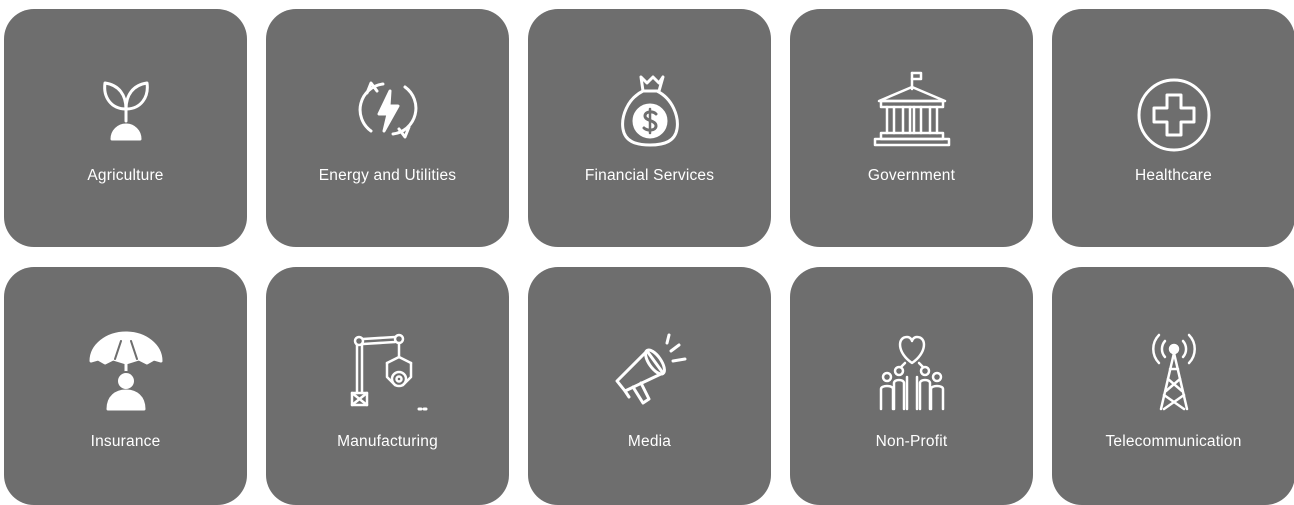 The image size is (1294, 505). I want to click on industry-tile-healthcare: Healthcare, so click(1173, 128).